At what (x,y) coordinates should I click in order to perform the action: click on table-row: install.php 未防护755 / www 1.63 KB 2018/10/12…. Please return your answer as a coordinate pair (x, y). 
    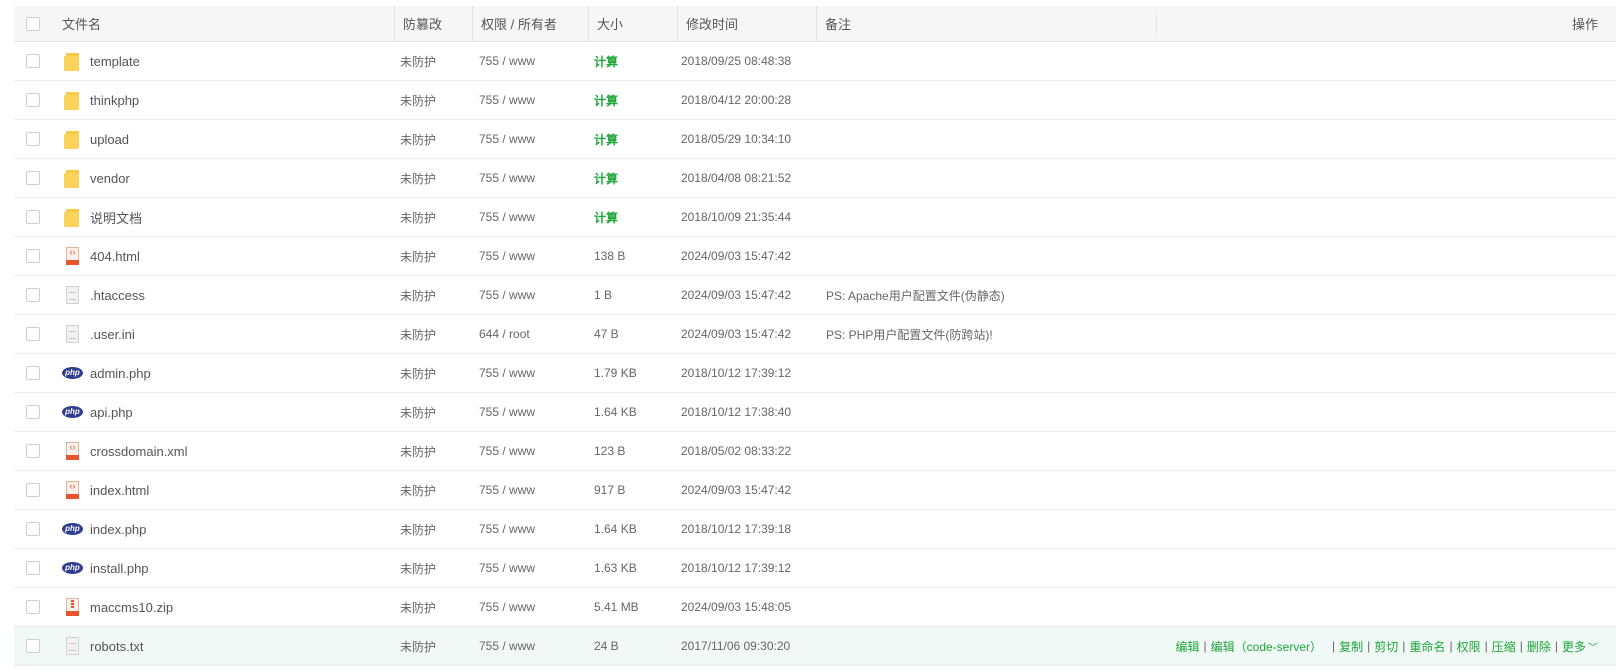
    Looking at the image, I should click on (815, 568).